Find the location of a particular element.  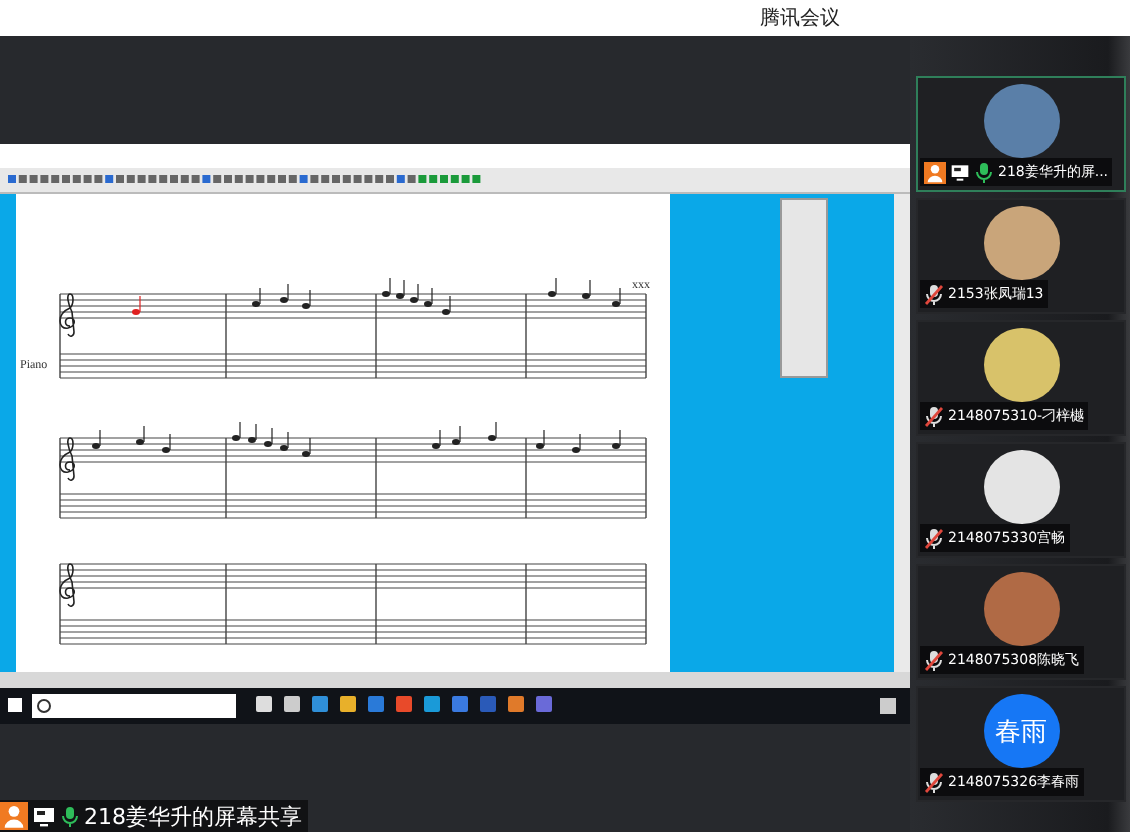

scrollbar is located at coordinates (902, 433).